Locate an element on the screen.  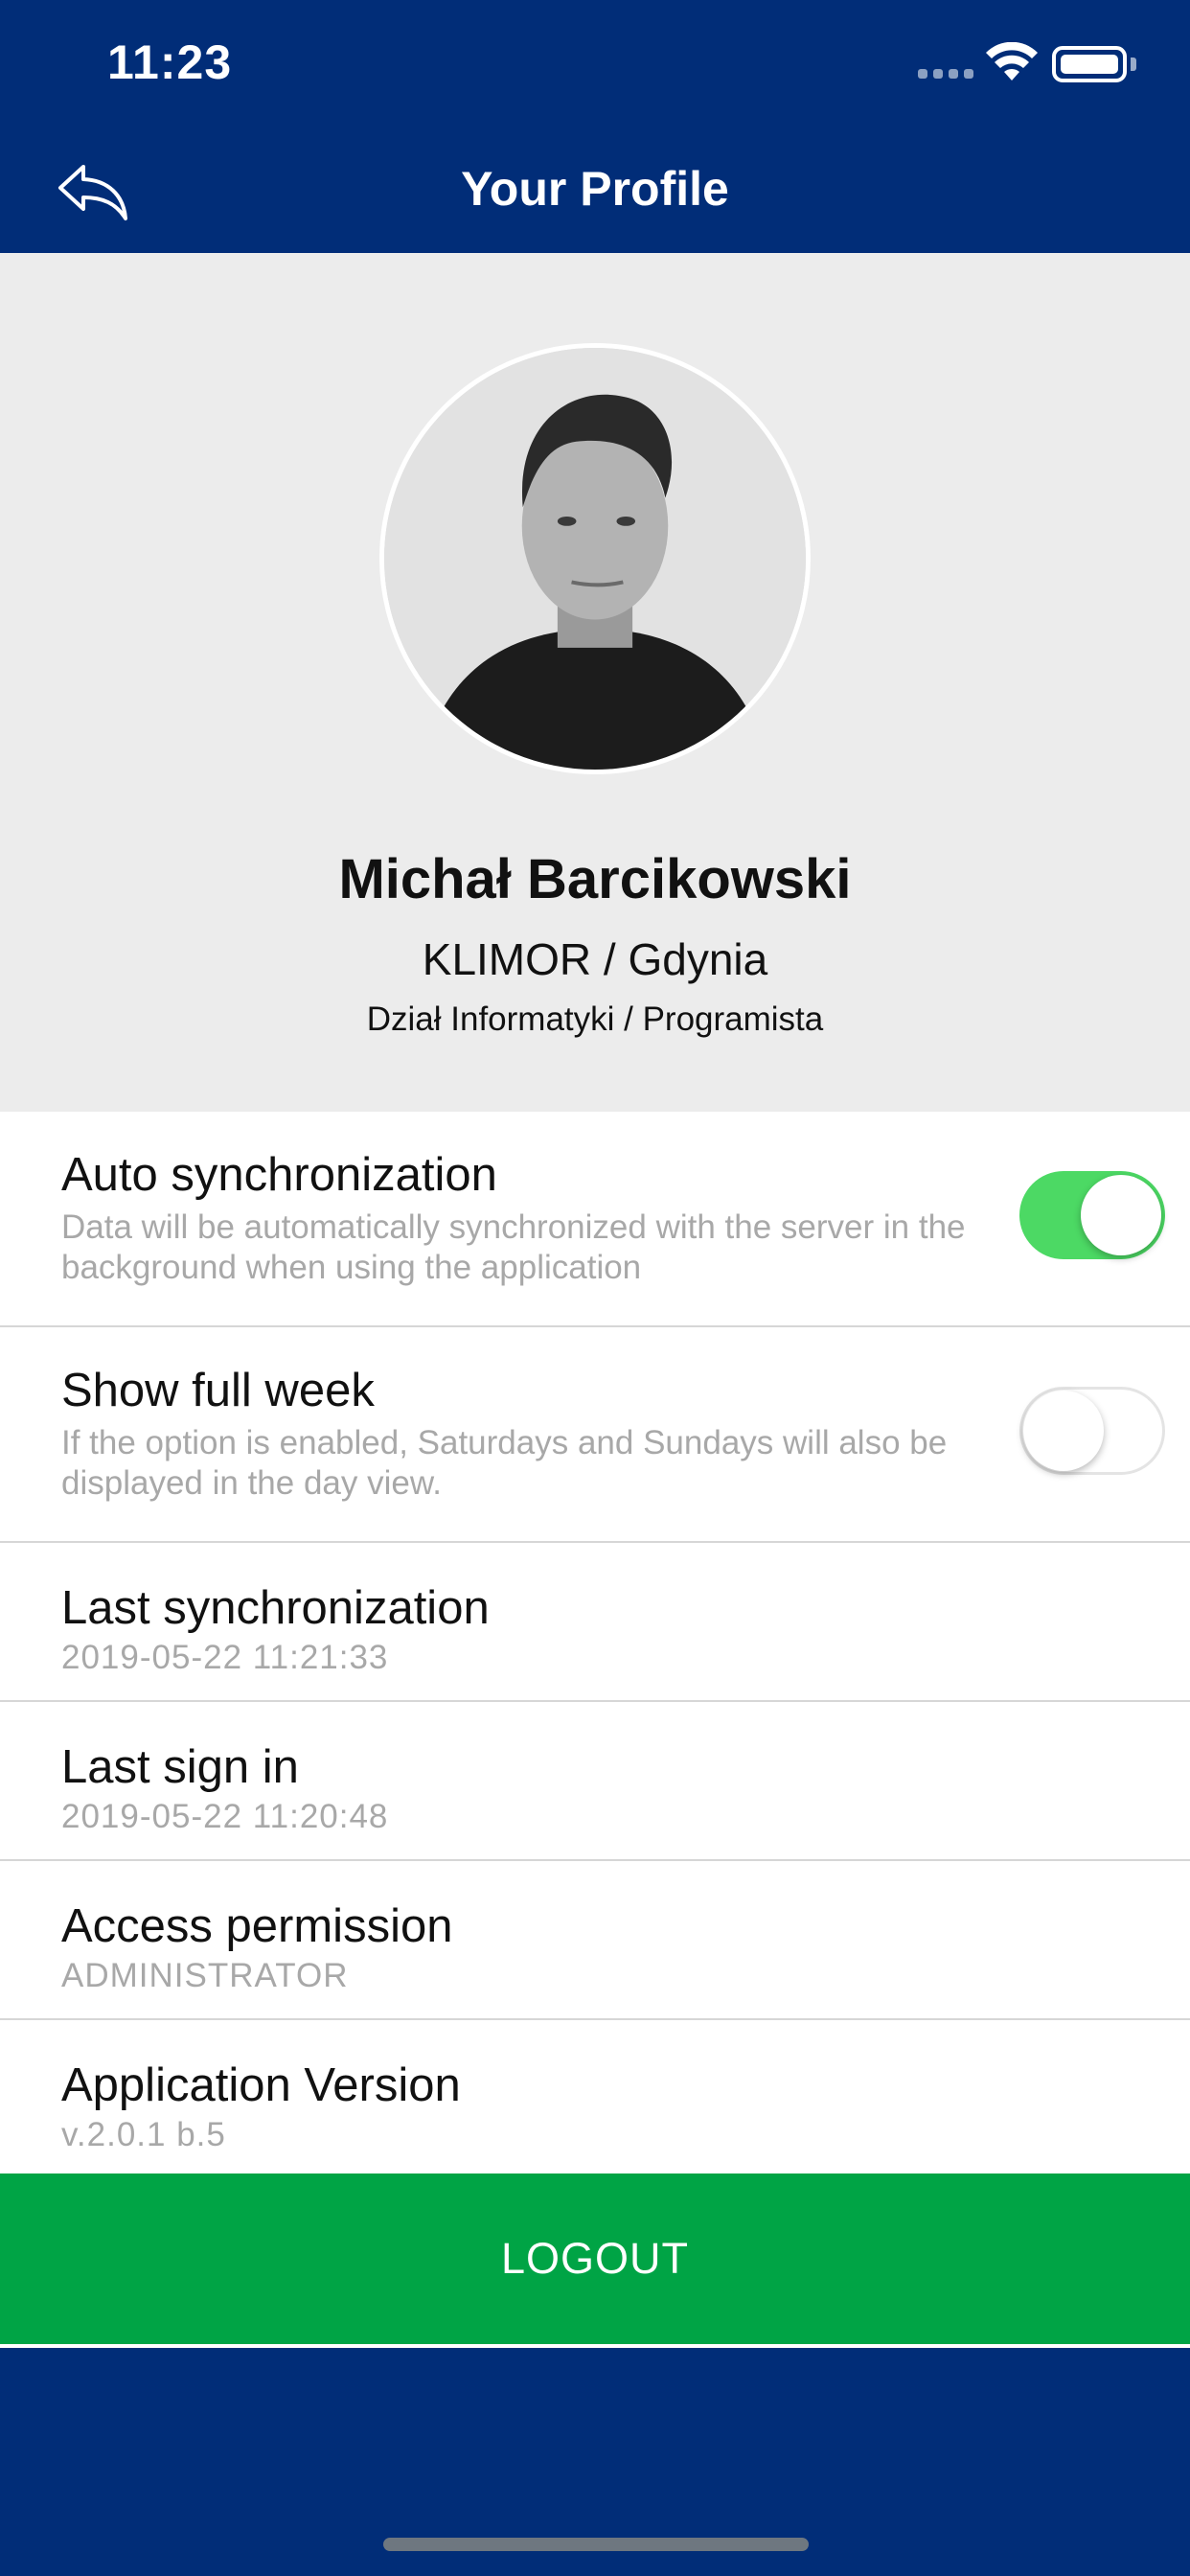
app-version-value: v.2.0.1 b.5 is located at coordinates (144, 2134).